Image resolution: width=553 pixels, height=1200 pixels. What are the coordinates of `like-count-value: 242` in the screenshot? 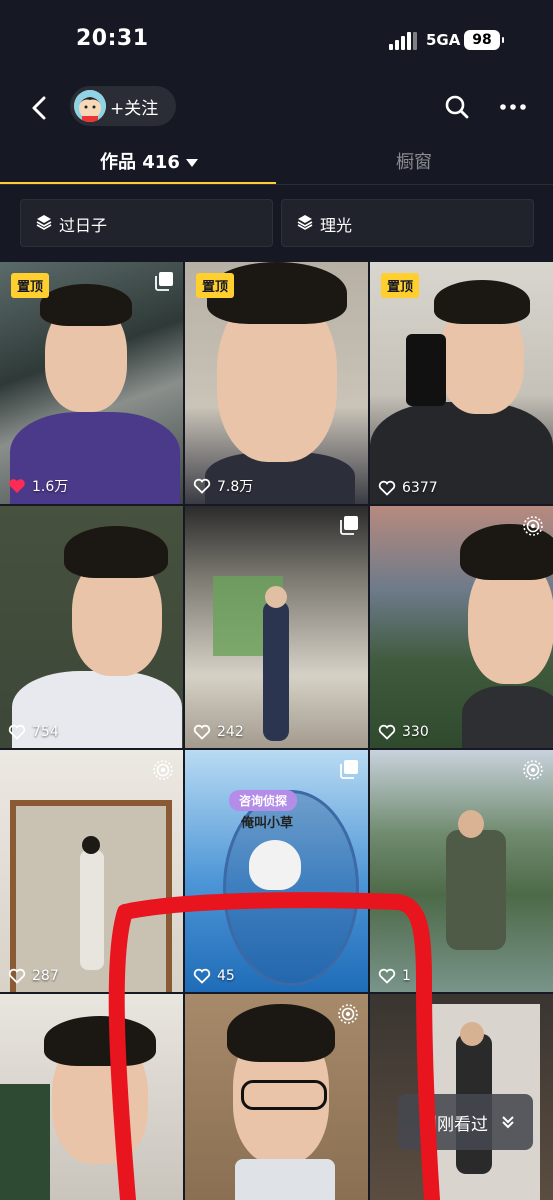 It's located at (230, 732).